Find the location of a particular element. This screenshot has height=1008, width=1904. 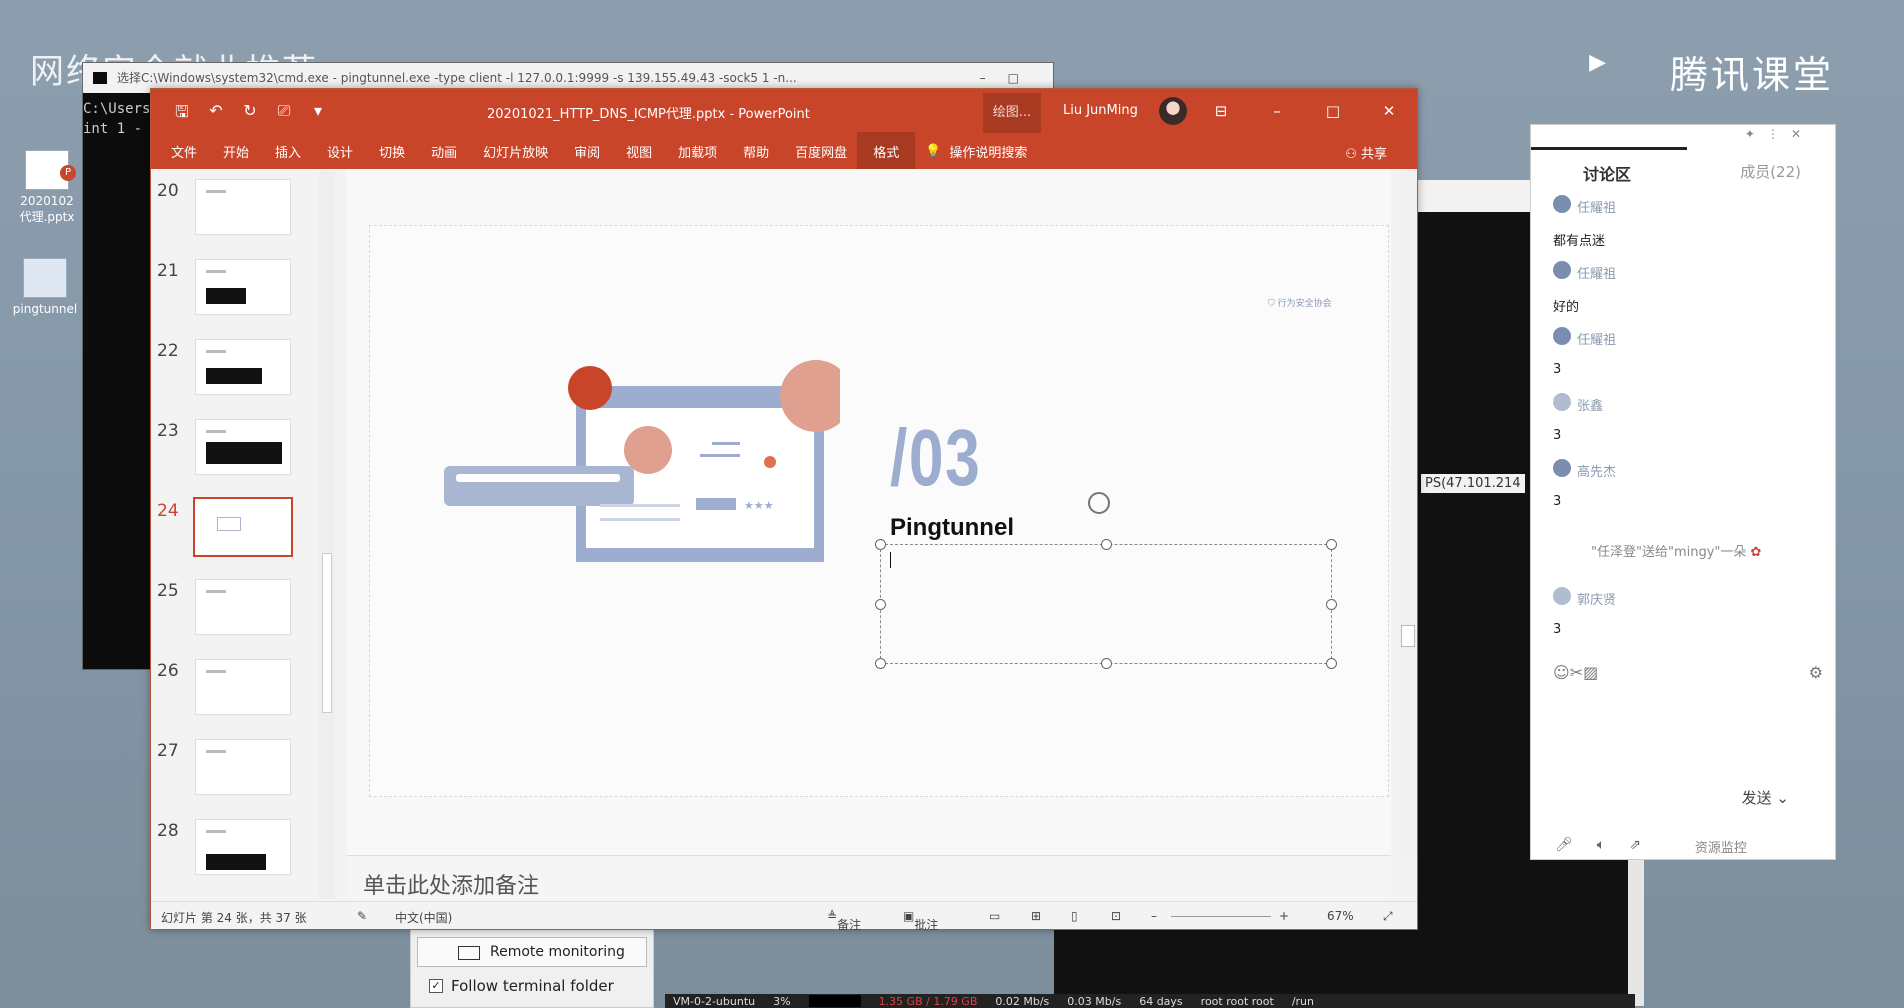

tab-members: 成员(22) is located at coordinates (1770, 171).